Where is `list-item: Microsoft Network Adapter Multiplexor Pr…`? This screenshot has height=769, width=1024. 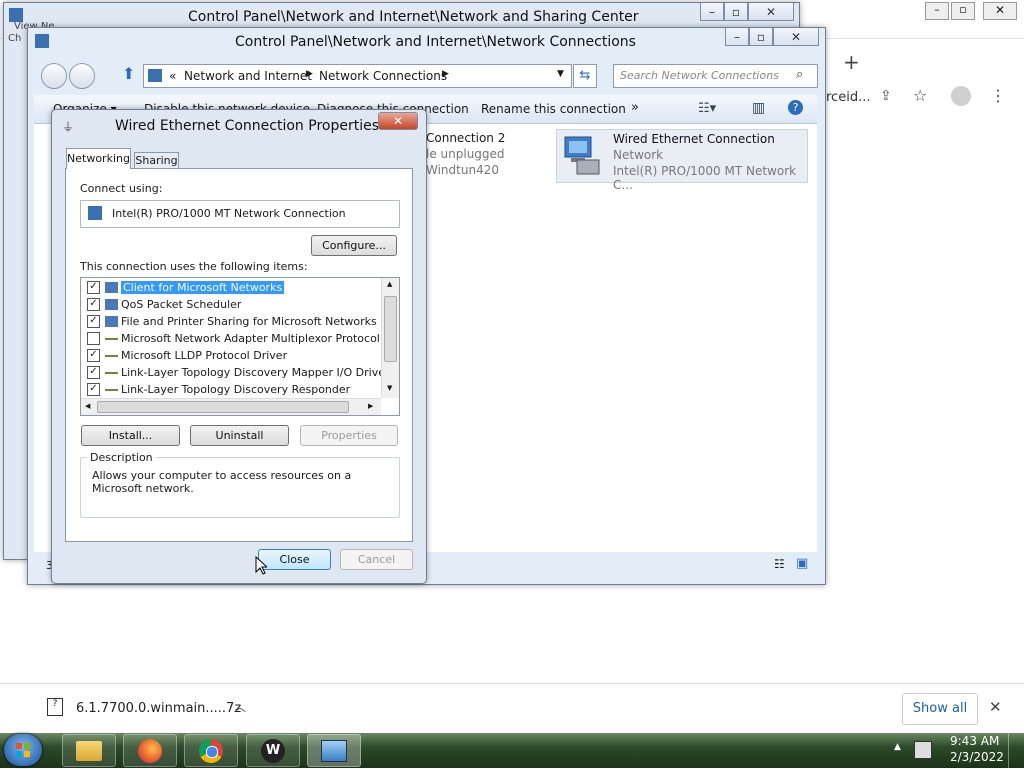 list-item: Microsoft Network Adapter Multiplexor Pr… is located at coordinates (231, 338).